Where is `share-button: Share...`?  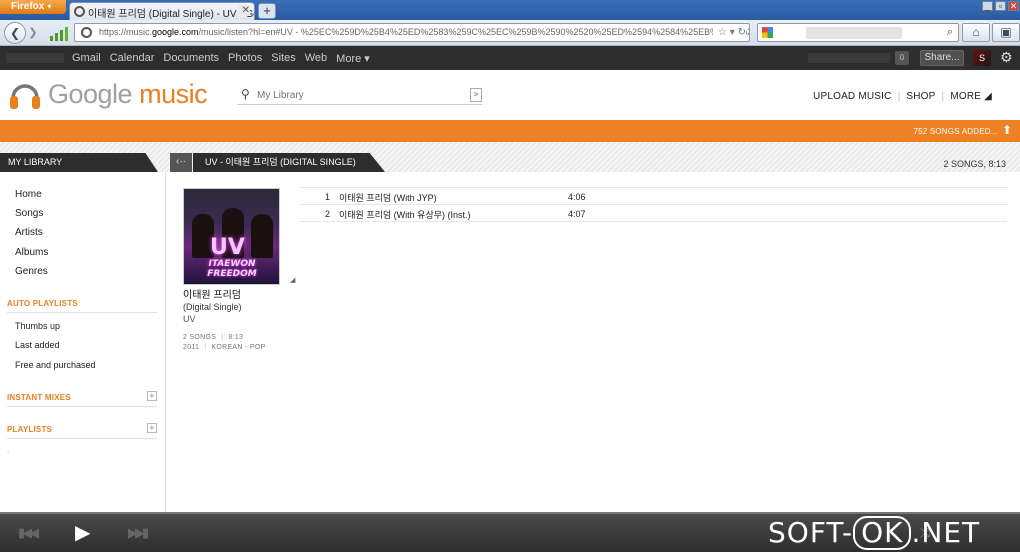
share-button: Share... is located at coordinates (942, 58).